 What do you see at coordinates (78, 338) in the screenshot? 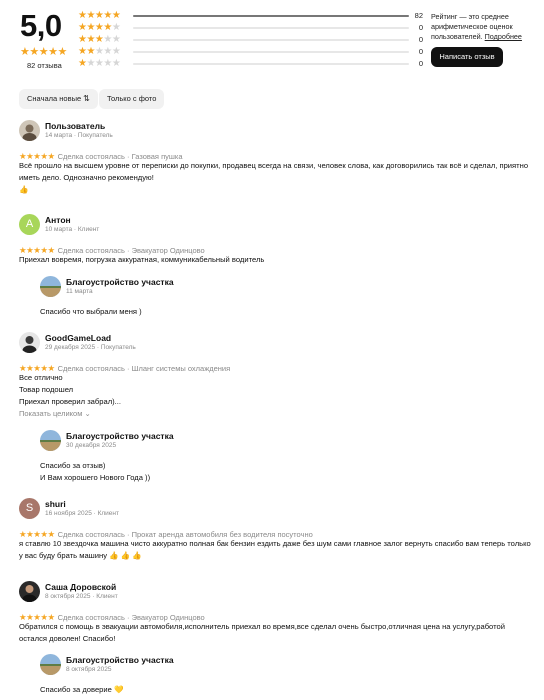
I see `review-author: GoodGameLoad` at bounding box center [78, 338].